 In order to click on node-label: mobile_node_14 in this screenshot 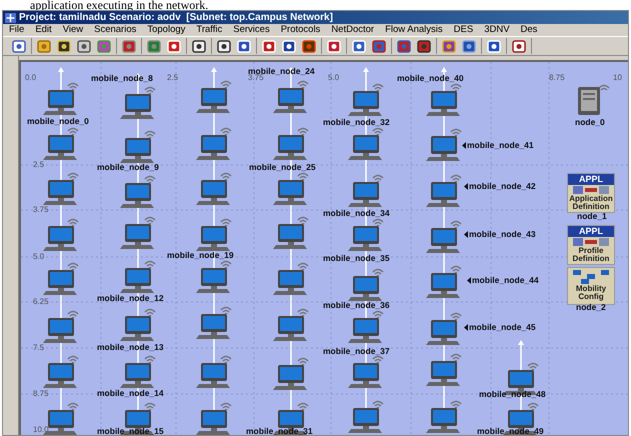, I will do `click(130, 393)`.